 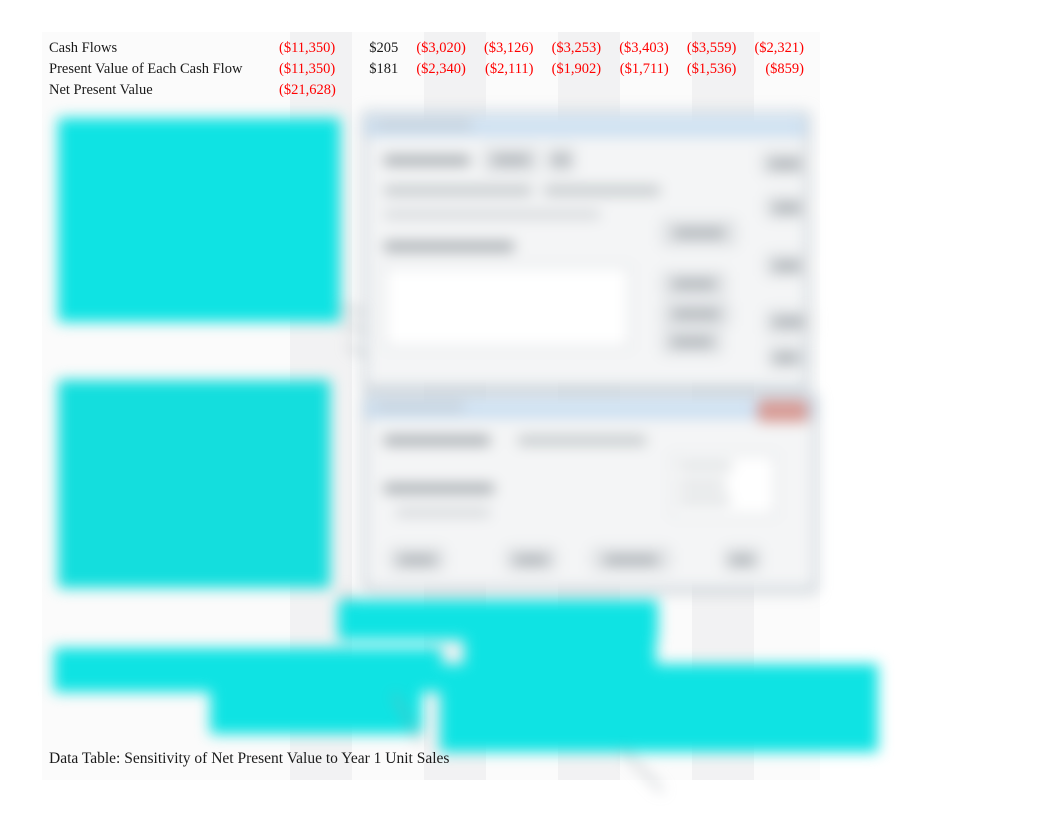 What do you see at coordinates (711, 48) in the screenshot?
I see `cell-value: ($3,559)` at bounding box center [711, 48].